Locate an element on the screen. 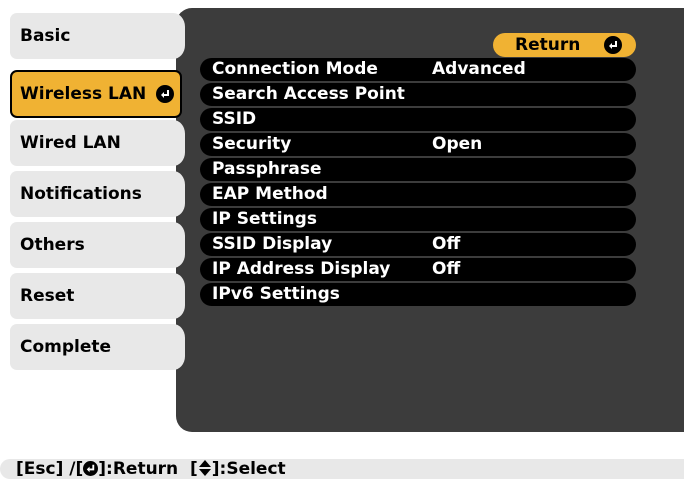 The height and width of the screenshot is (482, 684). menu-item-label: Passphrase is located at coordinates (267, 169).